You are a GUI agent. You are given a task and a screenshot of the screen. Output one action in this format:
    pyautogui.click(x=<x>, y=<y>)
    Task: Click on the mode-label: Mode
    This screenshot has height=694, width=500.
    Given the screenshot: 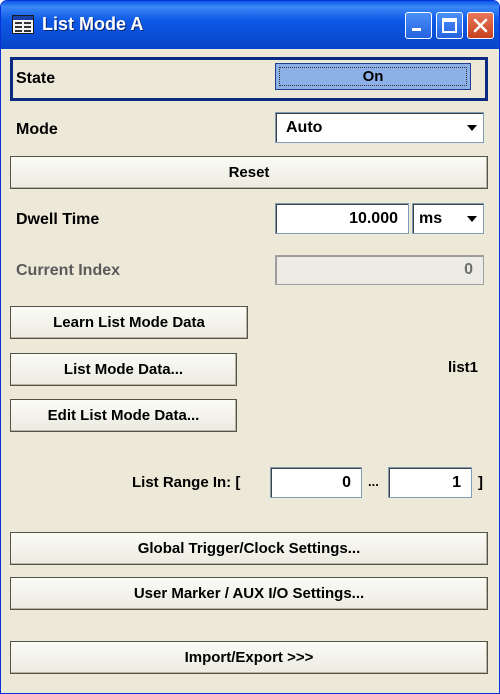 What is the action you would take?
    pyautogui.click(x=37, y=129)
    